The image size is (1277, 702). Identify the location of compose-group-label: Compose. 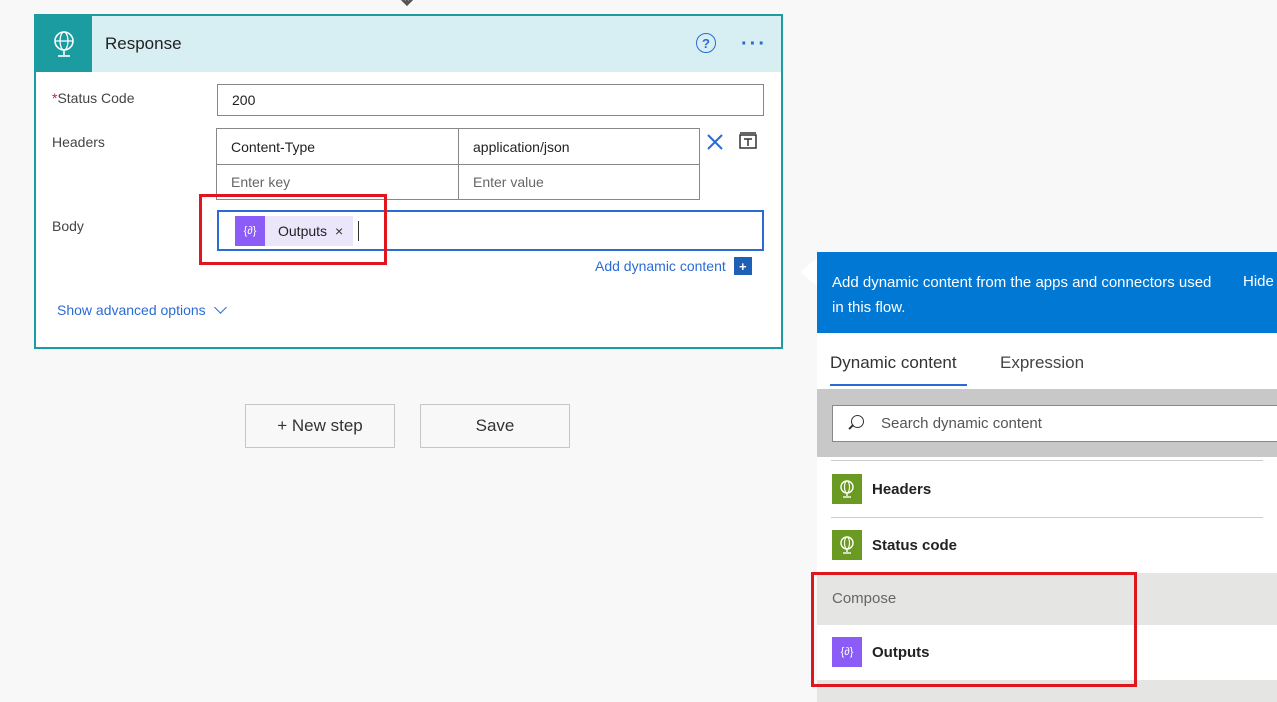
(864, 598).